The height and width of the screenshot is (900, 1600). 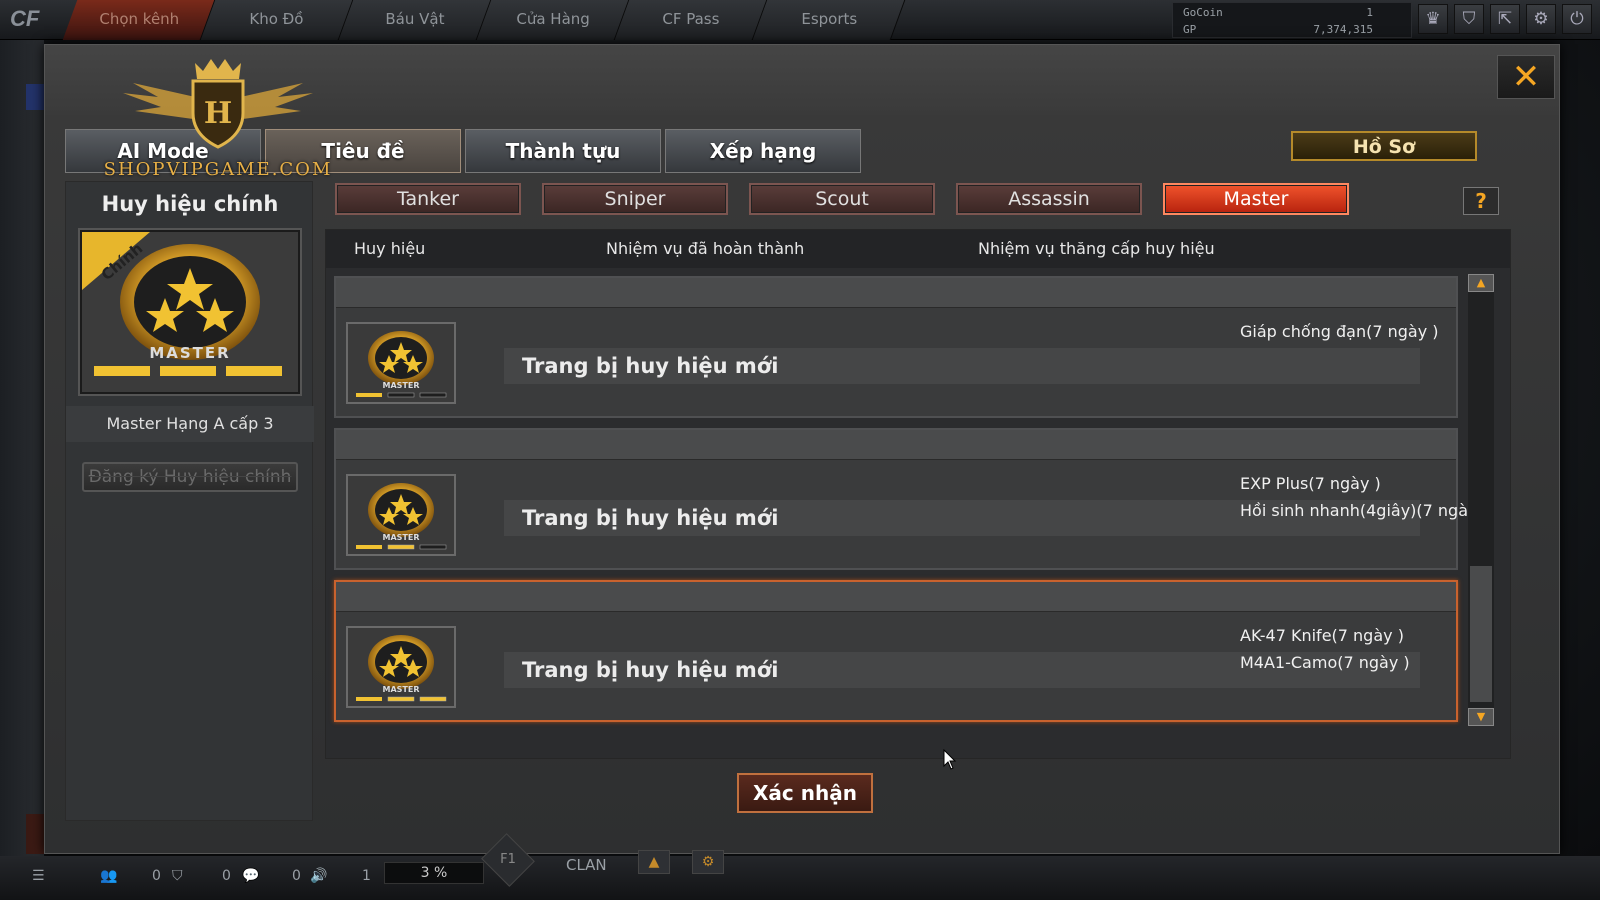 I want to click on reward-item: Giáp chống đạn(7 ngày ), so click(x=1339, y=331).